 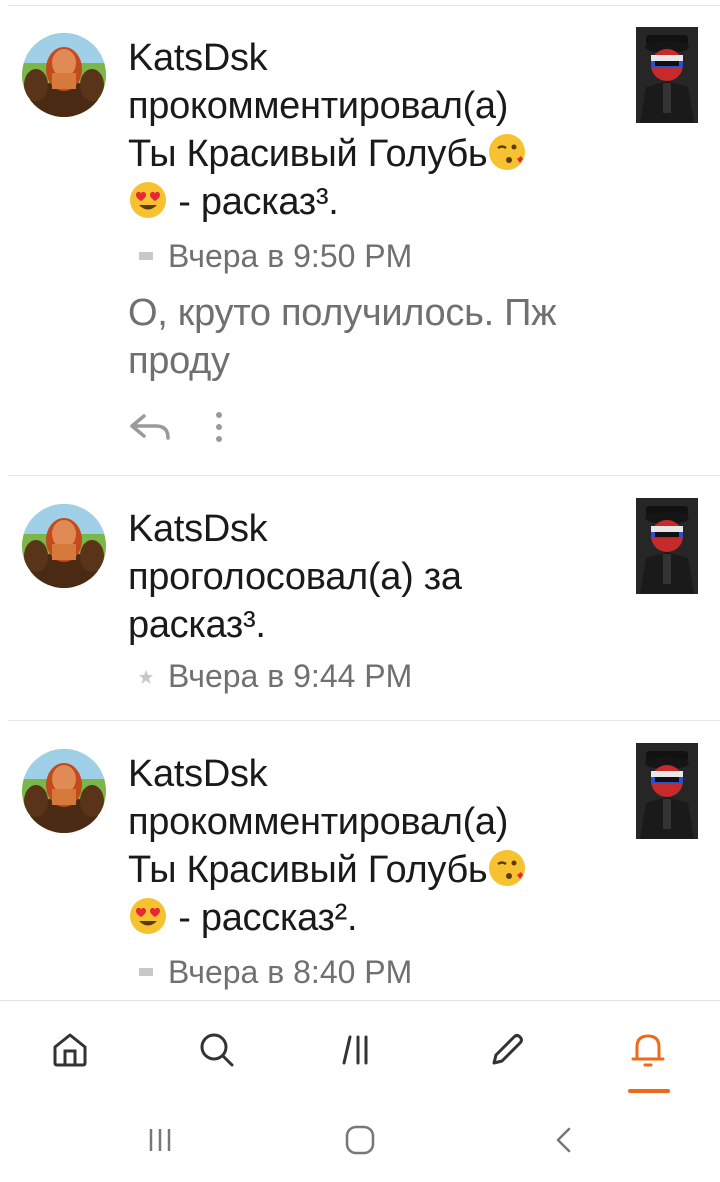 I want to click on story-title-cont: - расказ³., so click(x=373, y=202).